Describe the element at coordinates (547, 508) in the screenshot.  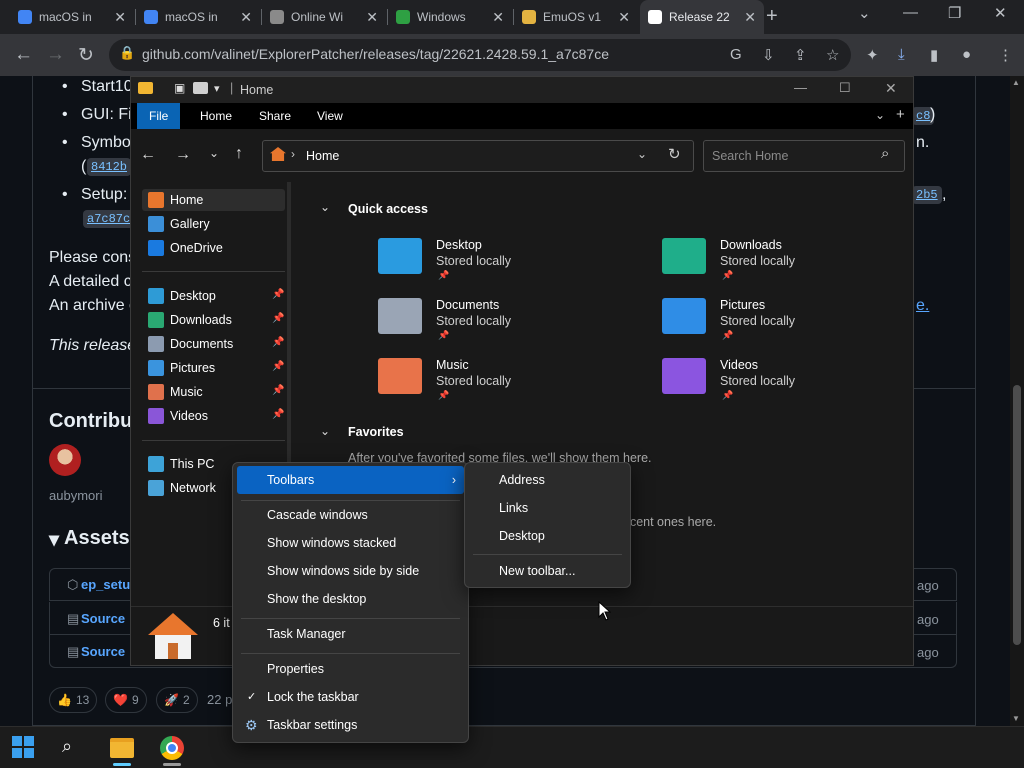
I see `submenu-item-links: Links` at that location.